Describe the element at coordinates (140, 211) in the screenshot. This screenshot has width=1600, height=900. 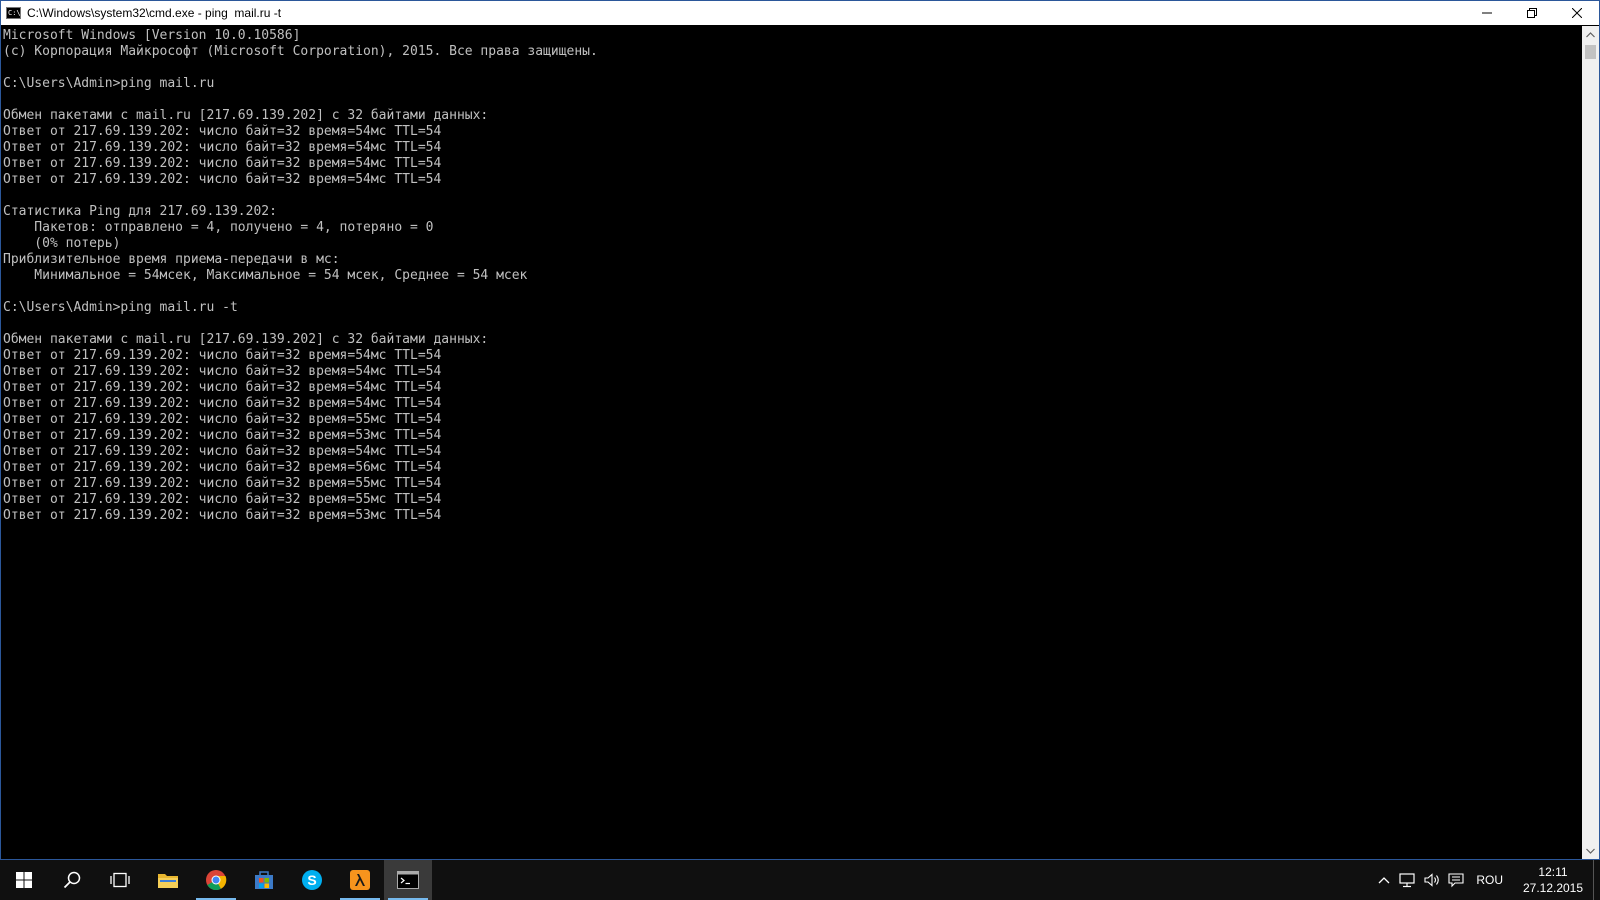
I see `console-line: Статистика Ping для 217.69.139.202:` at that location.